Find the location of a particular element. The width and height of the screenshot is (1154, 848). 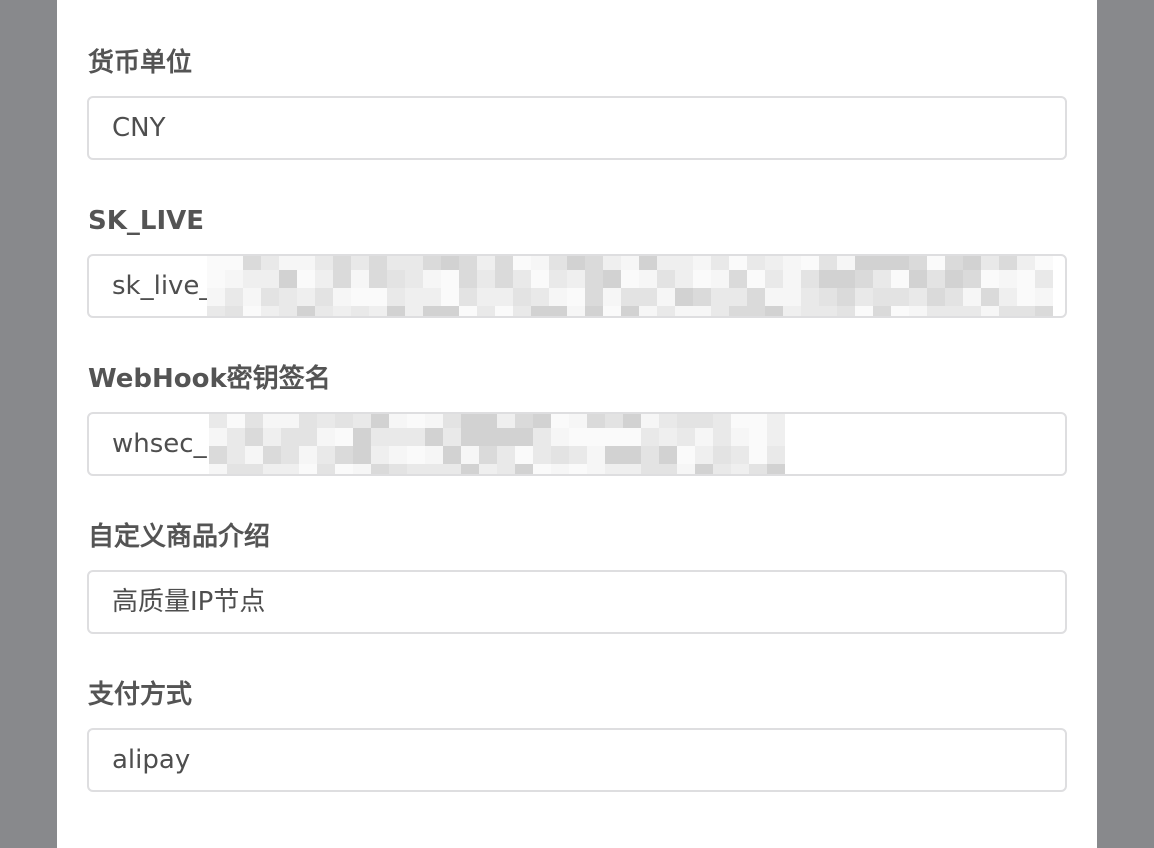

custom-product-description-input: 高质量IP节点 is located at coordinates (577, 602).